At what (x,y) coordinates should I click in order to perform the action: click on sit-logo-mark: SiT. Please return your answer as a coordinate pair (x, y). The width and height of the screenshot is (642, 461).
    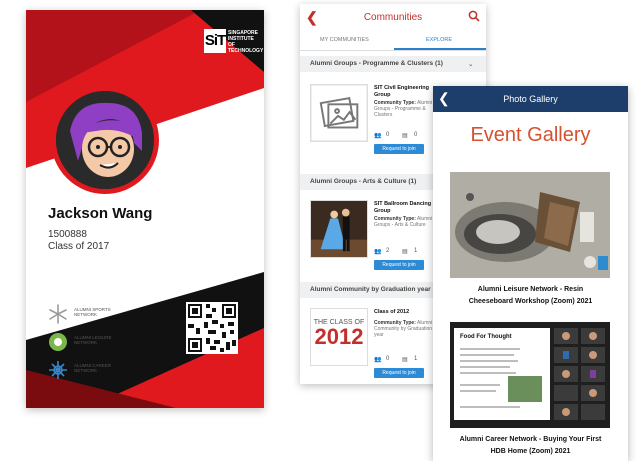
    Looking at the image, I should click on (215, 41).